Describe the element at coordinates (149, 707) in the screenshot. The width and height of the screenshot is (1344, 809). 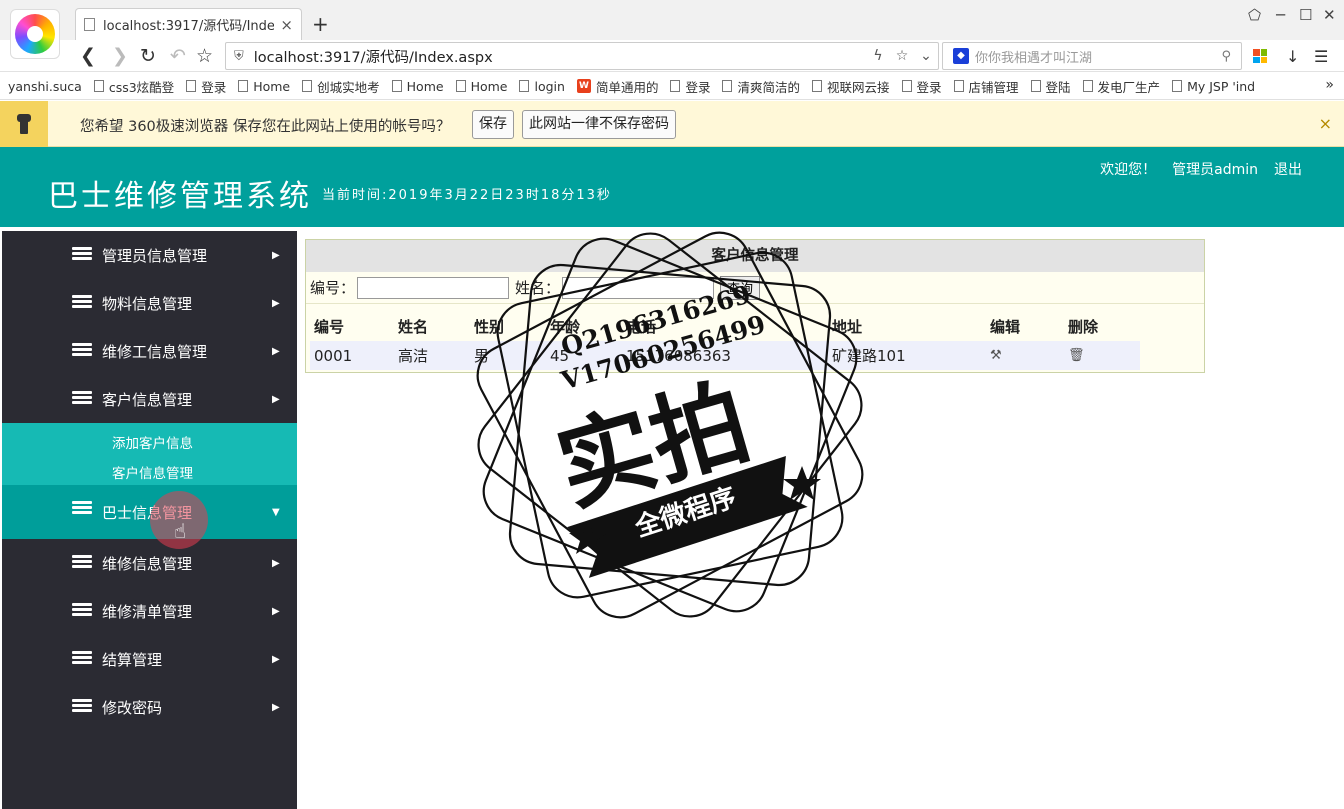
I see `sidebar-item: 修改密码 ▶` at that location.